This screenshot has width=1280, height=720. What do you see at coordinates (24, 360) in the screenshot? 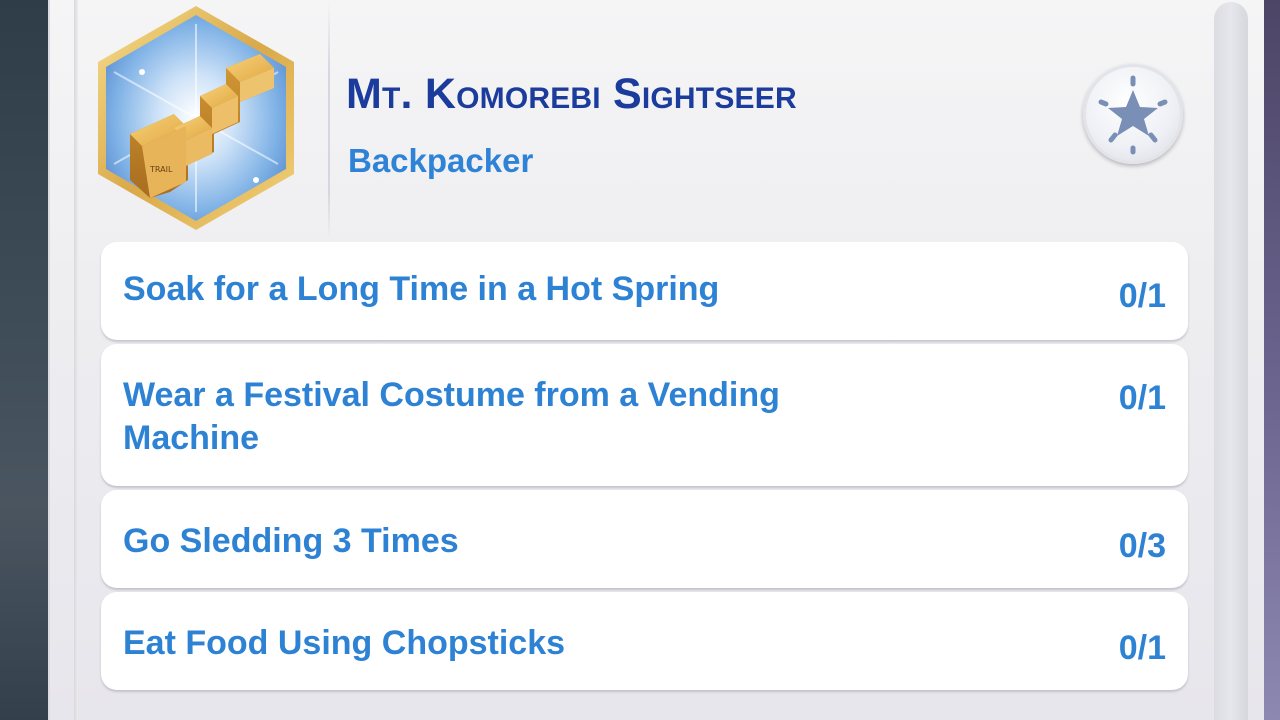
I see `background-left` at bounding box center [24, 360].